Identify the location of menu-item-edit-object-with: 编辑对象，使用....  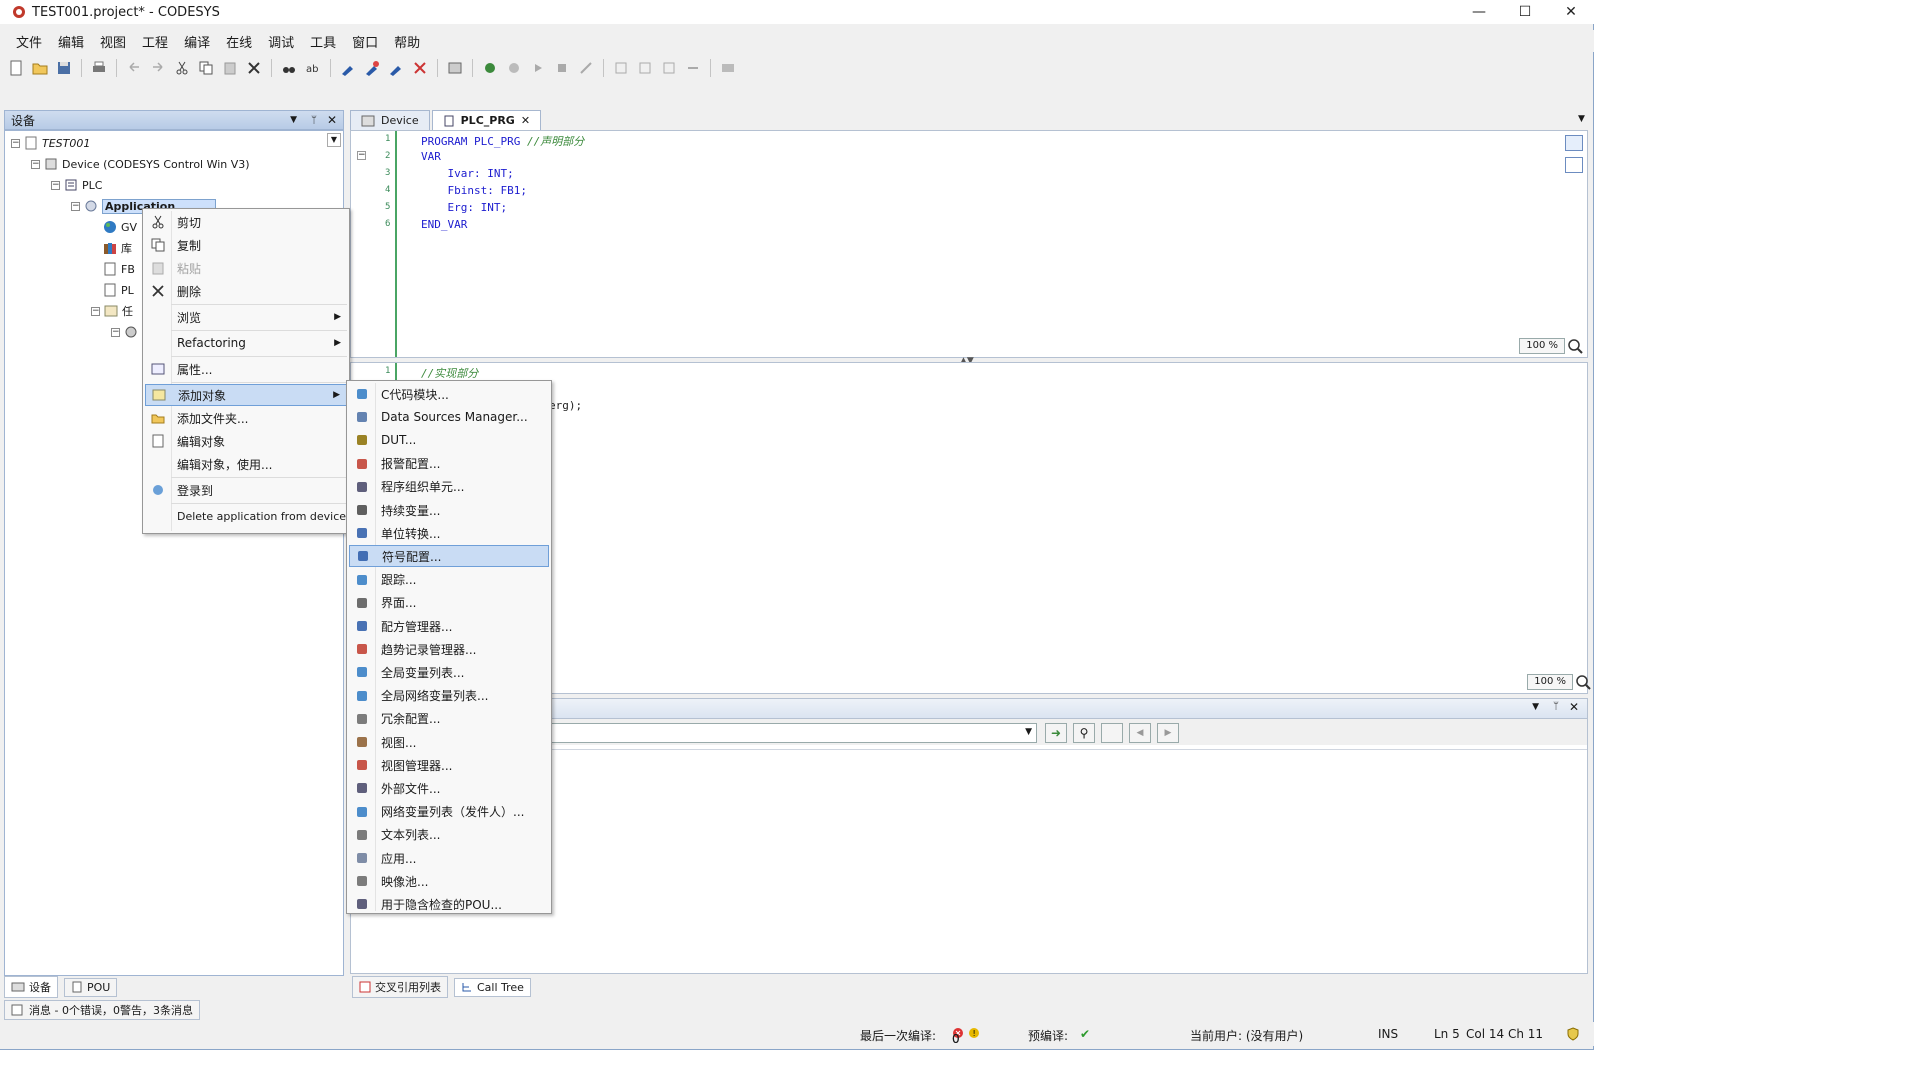
(246, 464).